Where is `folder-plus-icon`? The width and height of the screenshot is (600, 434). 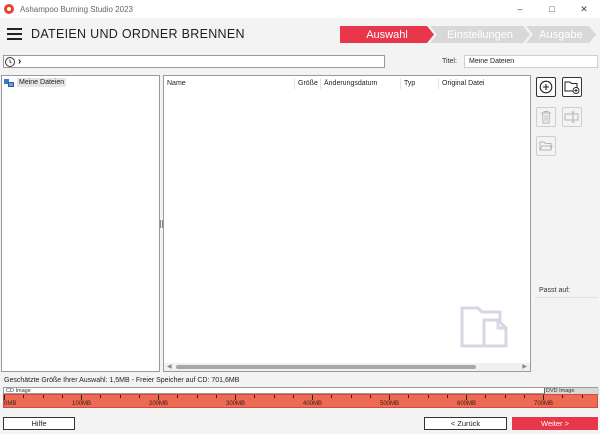 folder-plus-icon is located at coordinates (572, 87).